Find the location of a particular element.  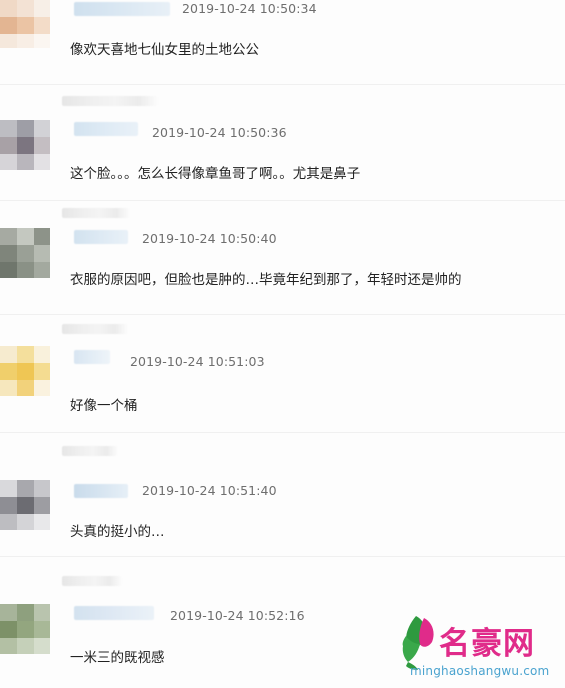

comment-timestamp: 2019-10-24 10:52:16 is located at coordinates (237, 615).